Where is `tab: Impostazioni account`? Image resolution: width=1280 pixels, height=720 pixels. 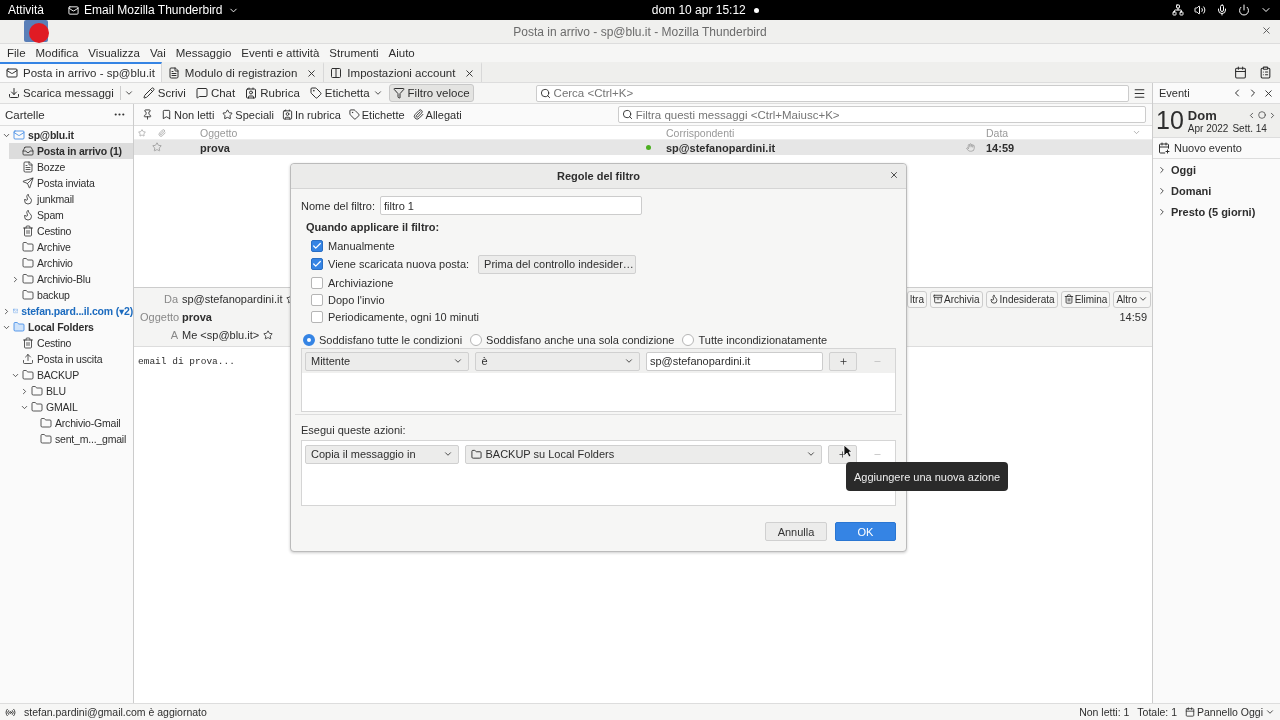
tab: Impostazioni account is located at coordinates (403, 72).